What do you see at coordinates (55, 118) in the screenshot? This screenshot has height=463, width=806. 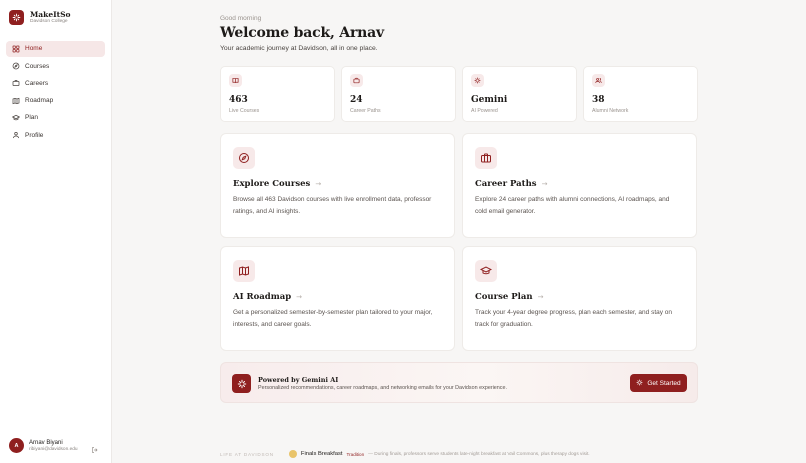 I see `sidebar-item-plan: Plan` at bounding box center [55, 118].